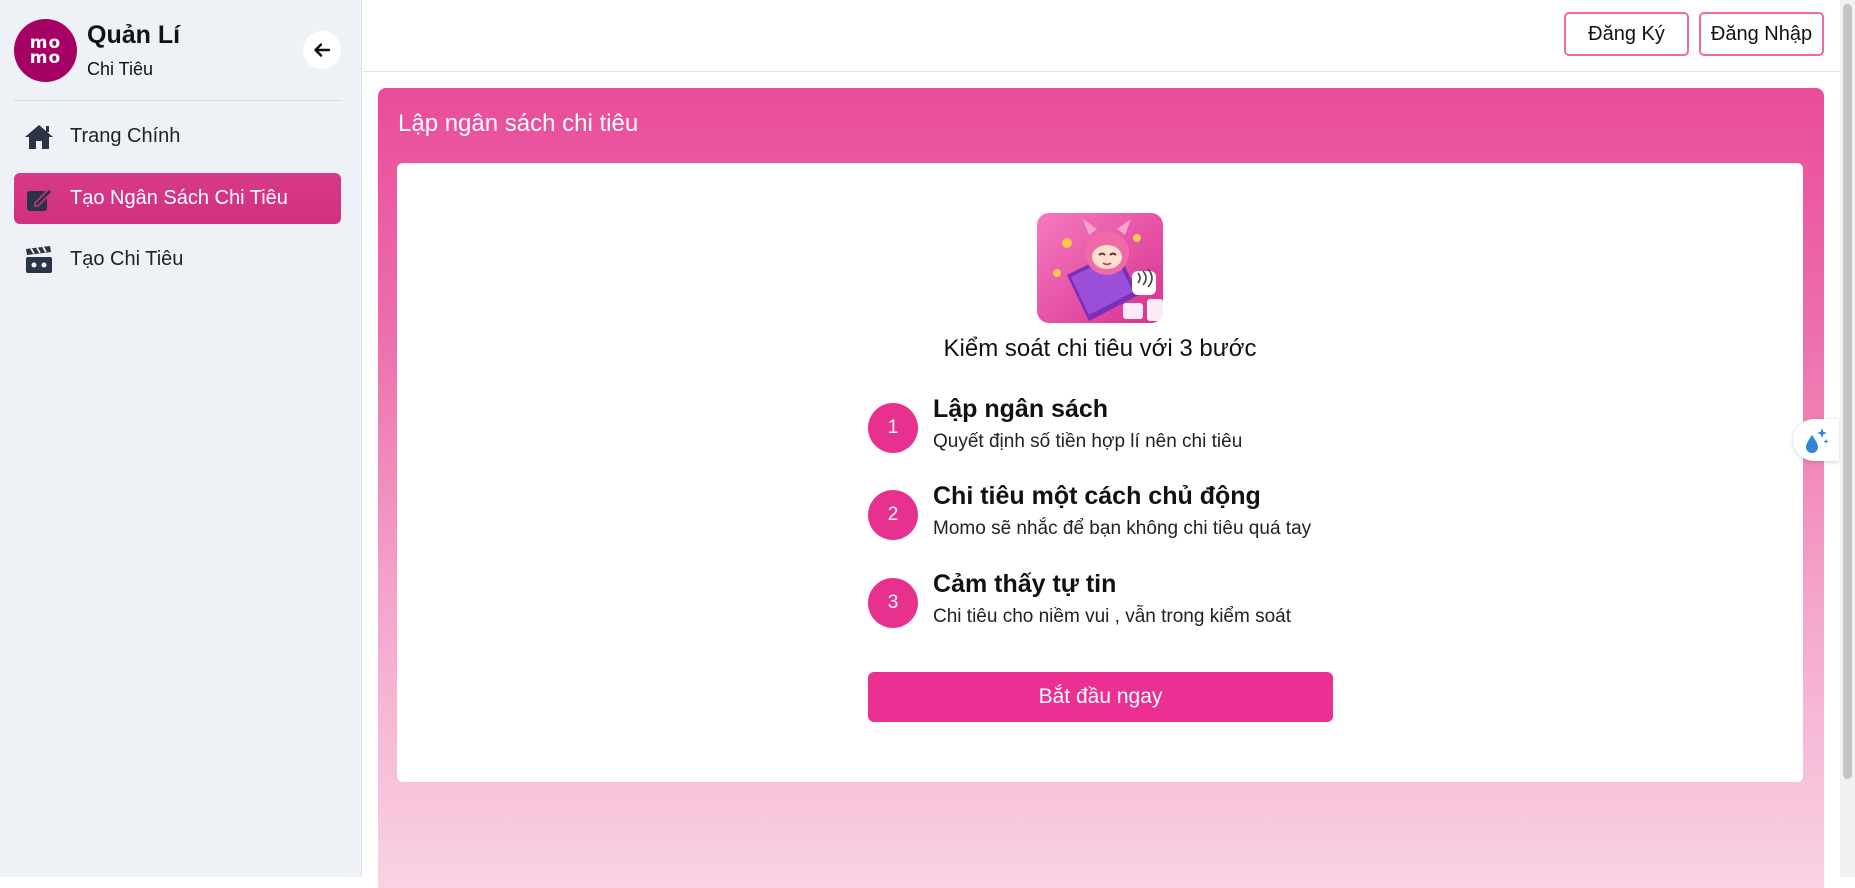 This screenshot has width=1855, height=888. I want to click on step-title: Cảm thấy tự tin, so click(1025, 584).